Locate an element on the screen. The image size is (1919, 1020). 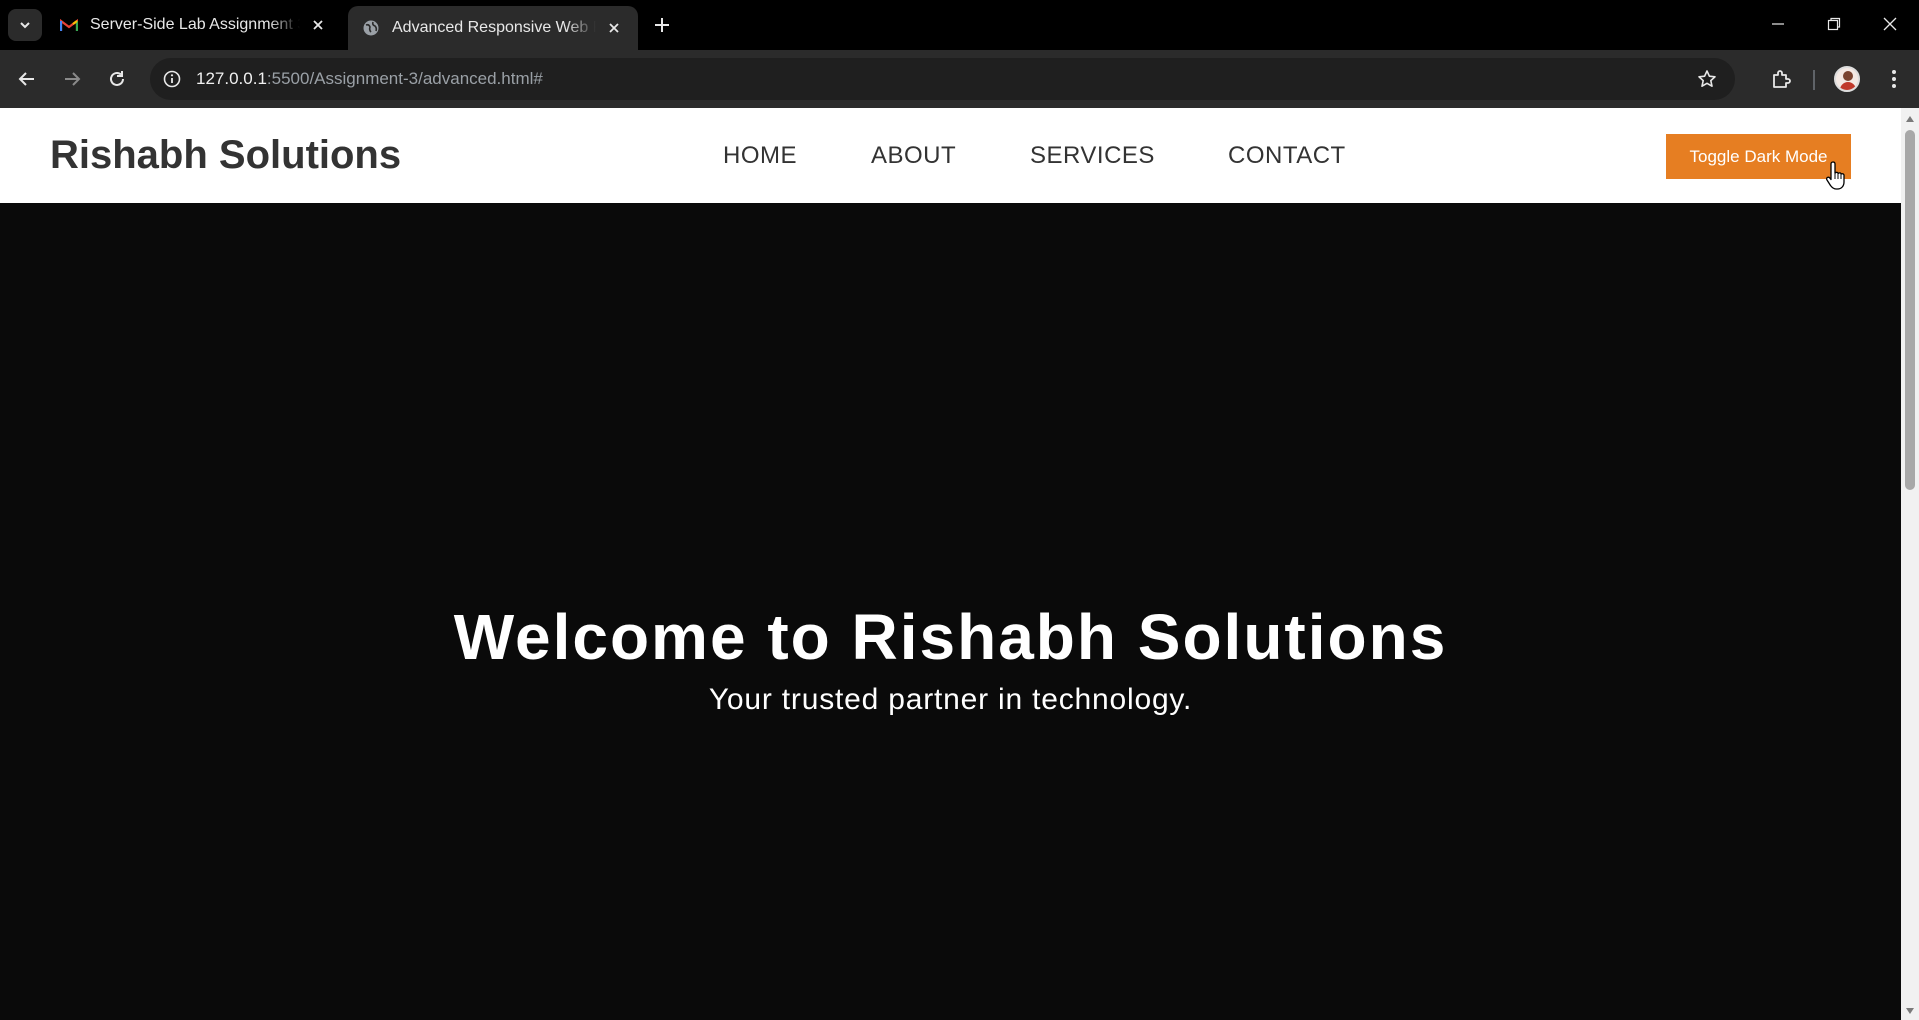
browser-tab-active: Advanced Responsive Web Page is located at coordinates (493, 28).